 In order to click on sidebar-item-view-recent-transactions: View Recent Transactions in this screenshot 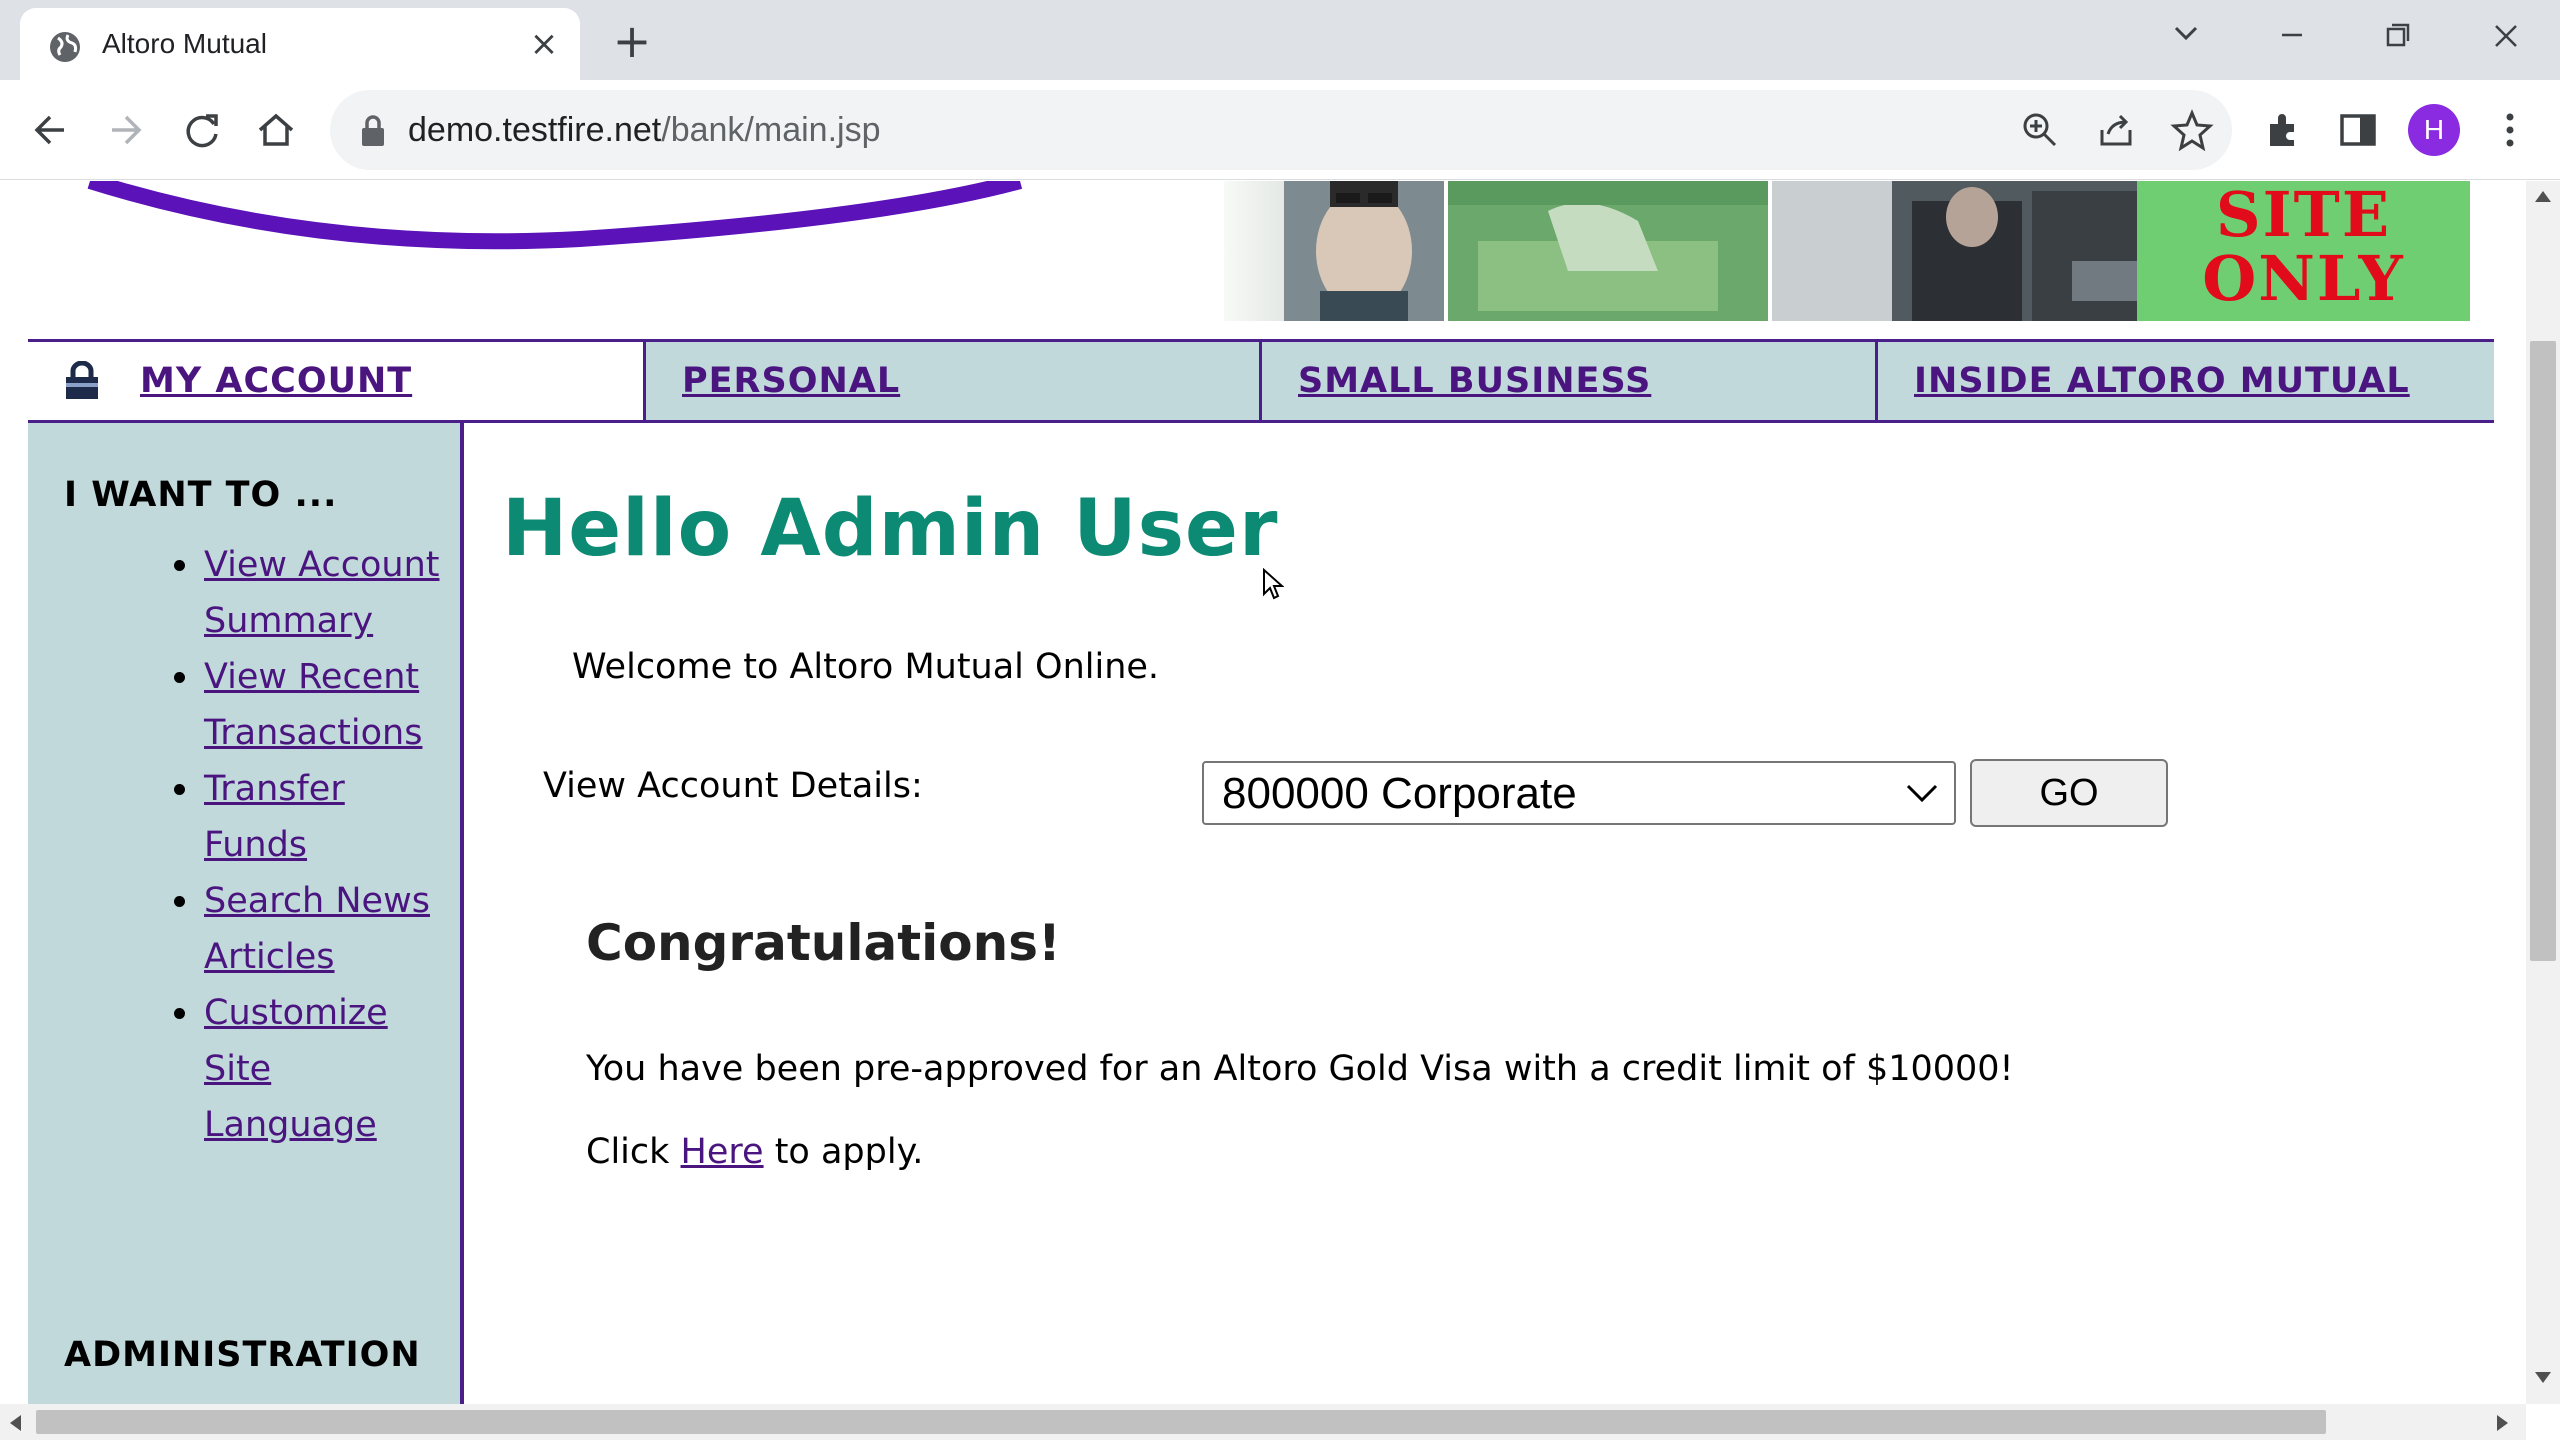, I will do `click(314, 705)`.